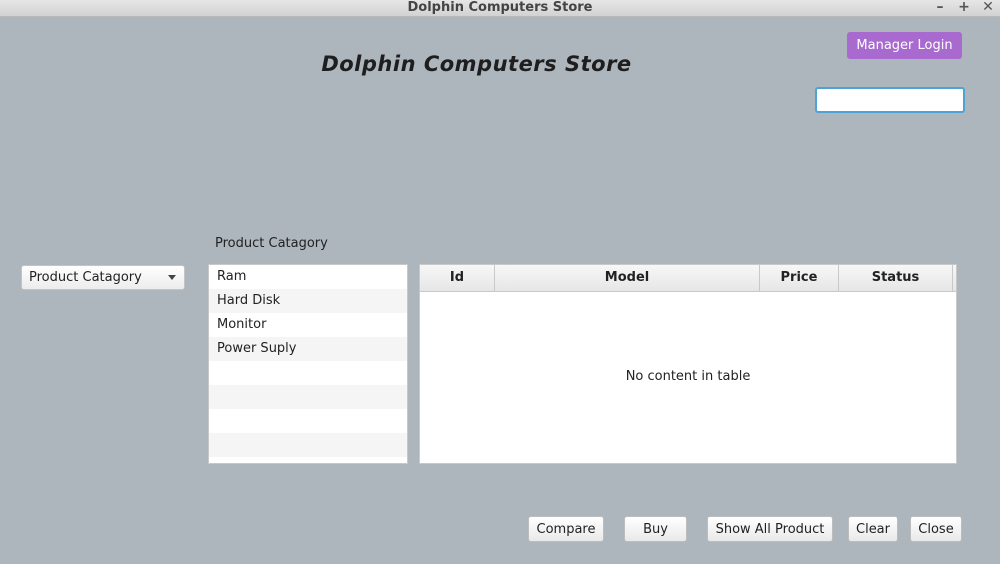  I want to click on list-item: Ram, so click(308, 277).